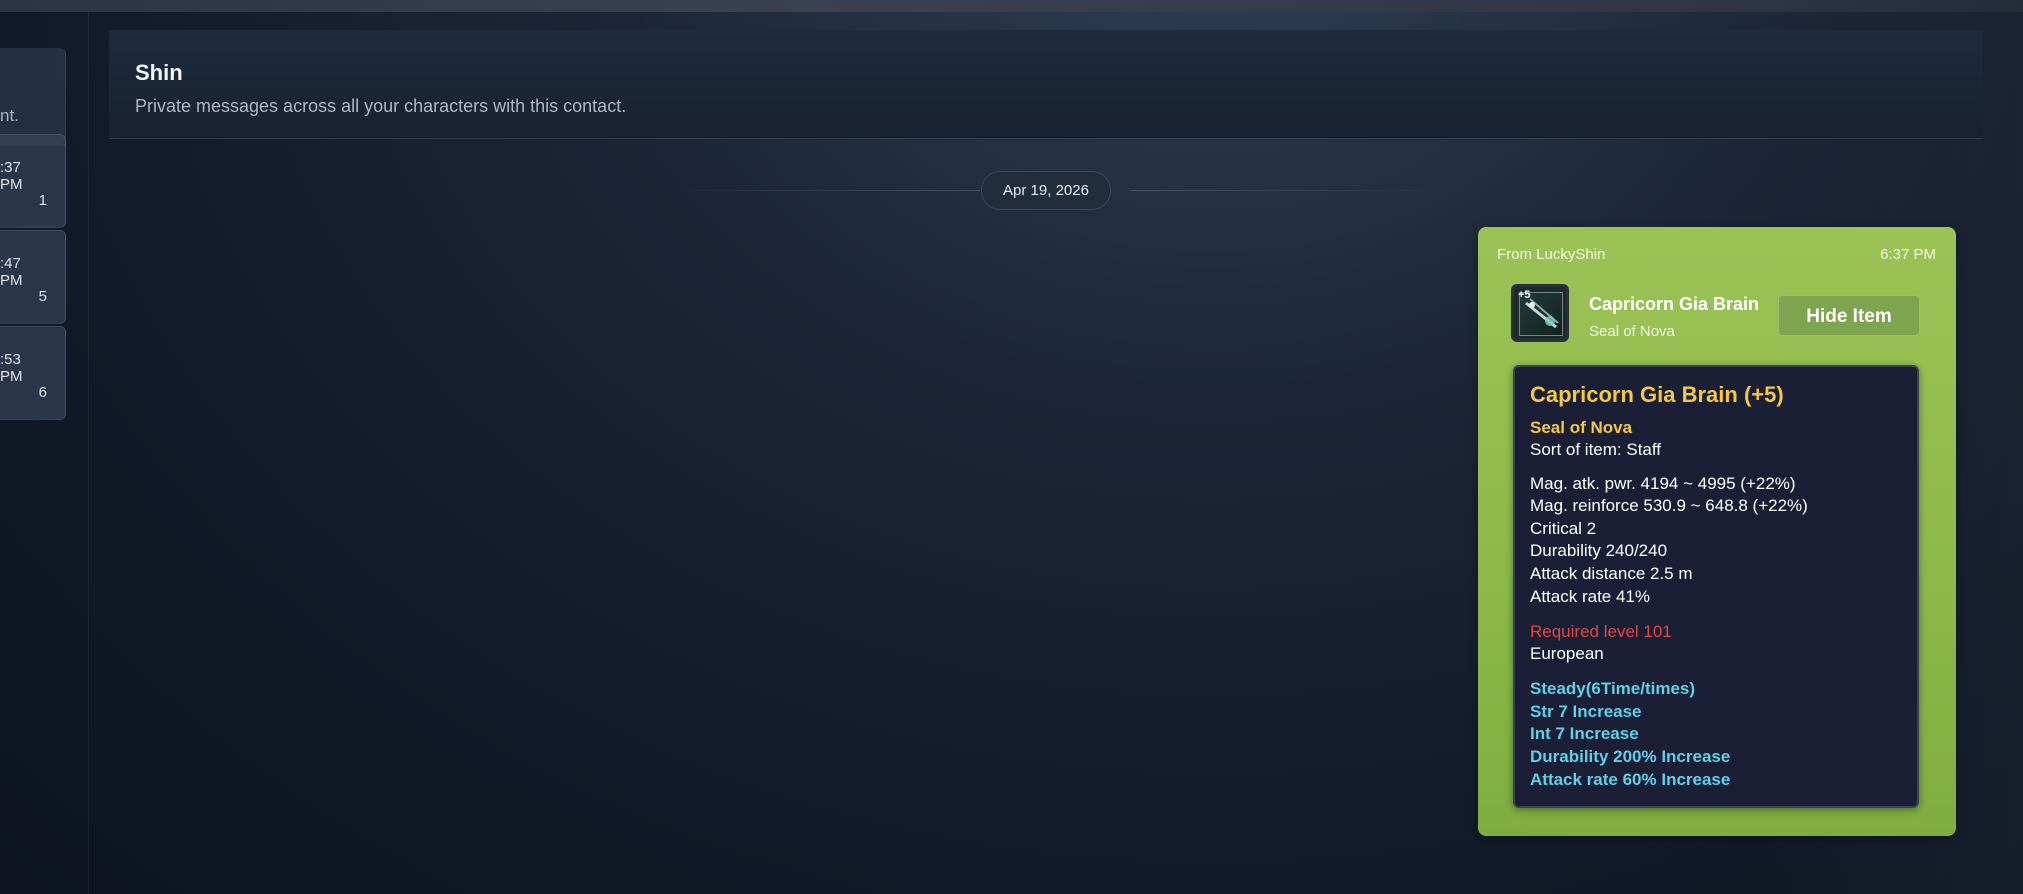  What do you see at coordinates (1567, 653) in the screenshot?
I see `tooltip-race: European` at bounding box center [1567, 653].